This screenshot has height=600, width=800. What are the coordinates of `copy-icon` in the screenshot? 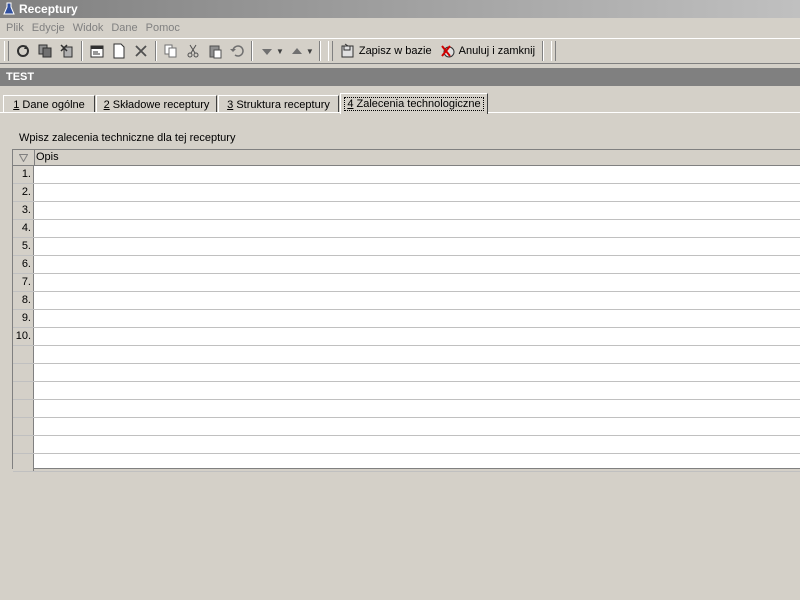 It's located at (170, 51).